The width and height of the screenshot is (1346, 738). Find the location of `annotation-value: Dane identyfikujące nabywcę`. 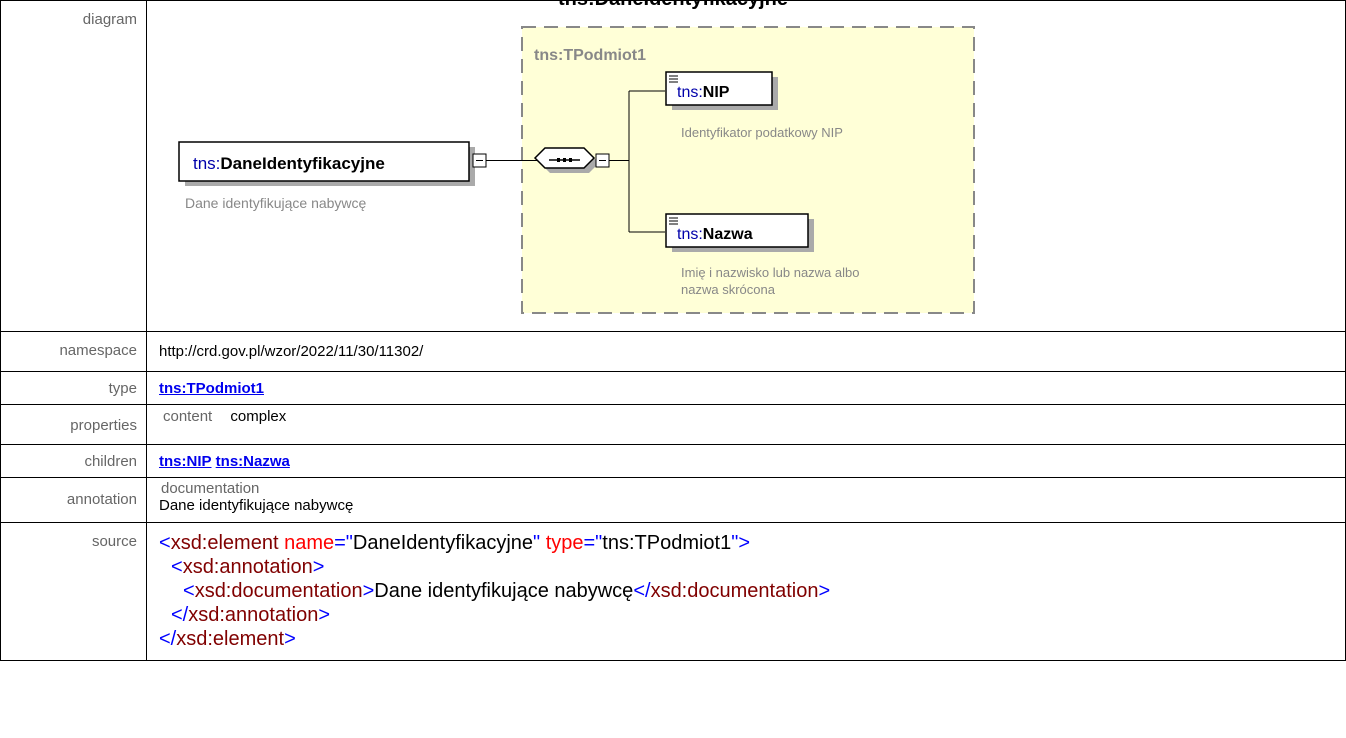

annotation-value: Dane identyfikujące nabywcę is located at coordinates (256, 505).